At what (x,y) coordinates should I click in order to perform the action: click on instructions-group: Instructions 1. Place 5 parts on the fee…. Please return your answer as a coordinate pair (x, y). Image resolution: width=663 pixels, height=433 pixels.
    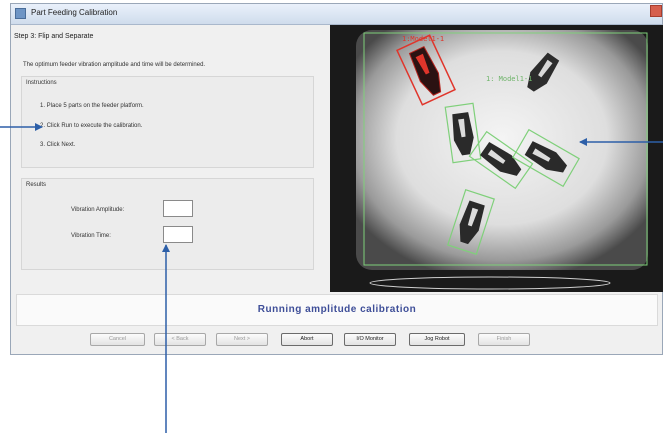
    Looking at the image, I should click on (167, 122).